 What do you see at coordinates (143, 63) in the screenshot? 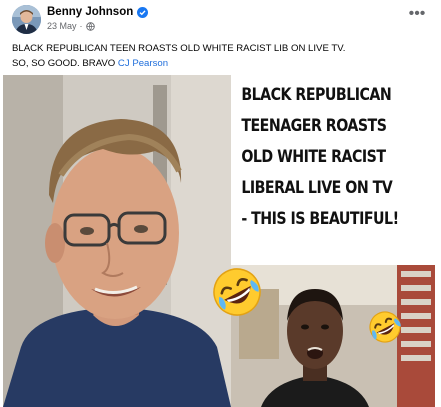
I see `mention-link: CJ Pearson` at bounding box center [143, 63].